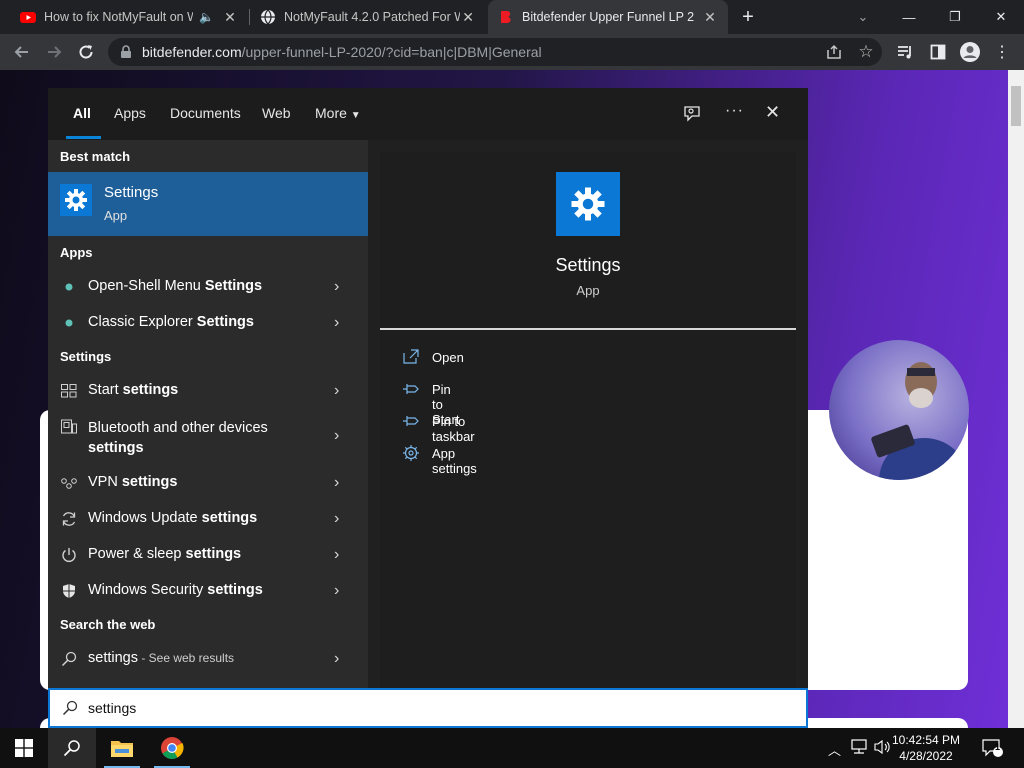 The height and width of the screenshot is (768, 1024). I want to click on more-options-icon: ···, so click(734, 111).